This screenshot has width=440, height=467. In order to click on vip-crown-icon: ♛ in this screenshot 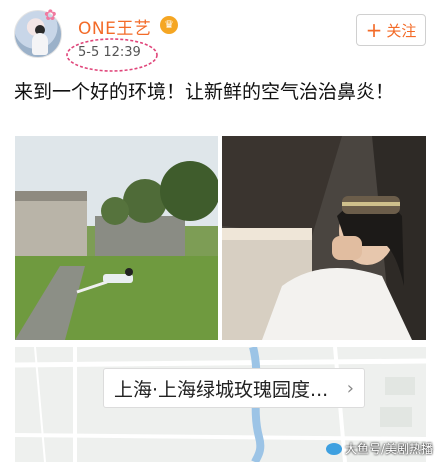, I will do `click(169, 25)`.